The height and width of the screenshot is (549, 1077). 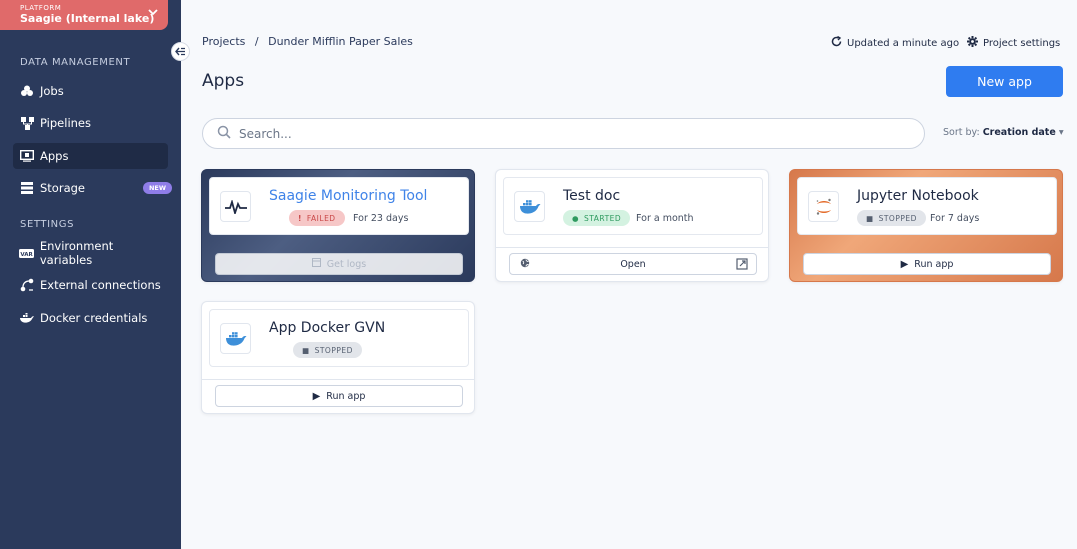 I want to click on env-var-icon: VAR, so click(x=27, y=253).